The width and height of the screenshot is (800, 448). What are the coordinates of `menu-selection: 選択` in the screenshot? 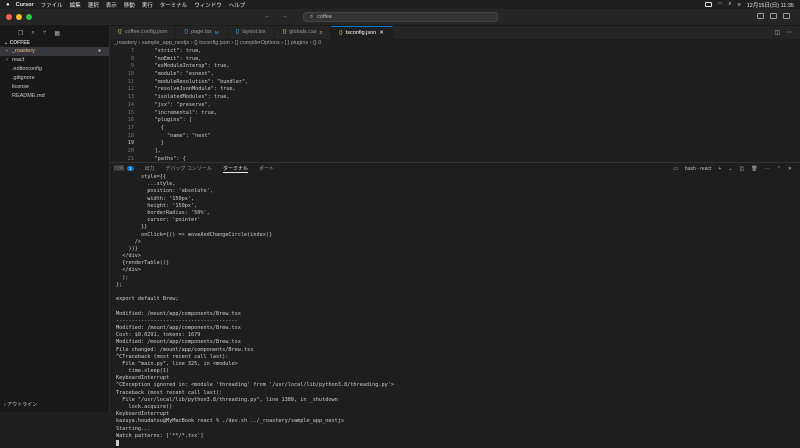 It's located at (93, 5).